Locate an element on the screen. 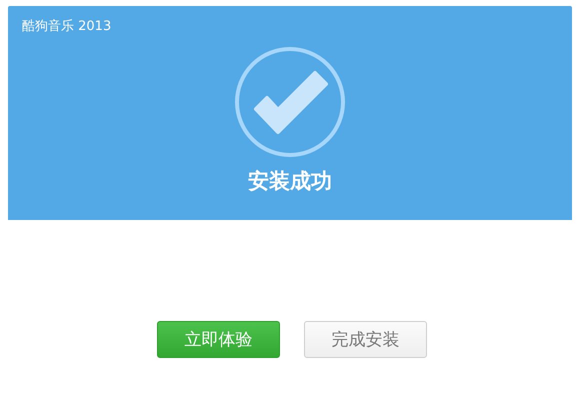  window-title: 酷狗音乐 2013 is located at coordinates (67, 26).